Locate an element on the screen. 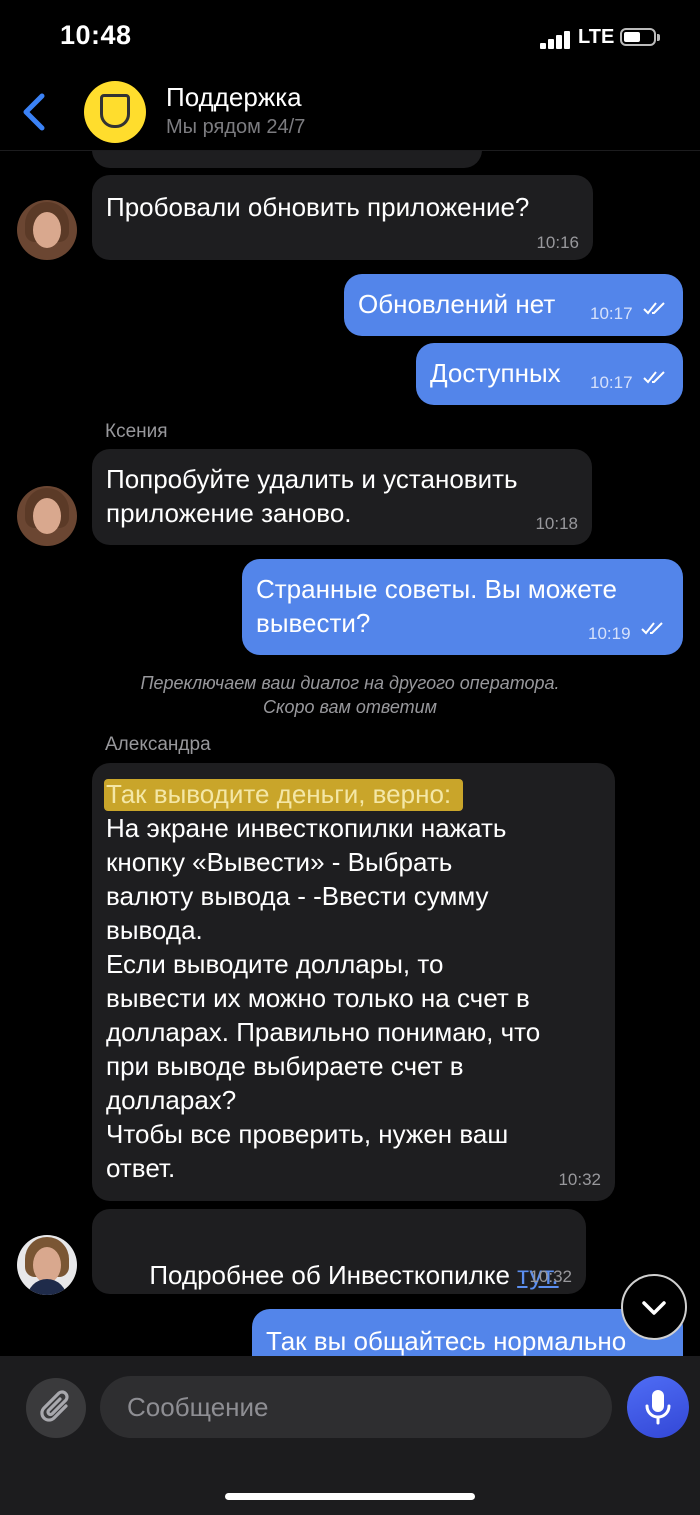 The width and height of the screenshot is (700, 1515). signal-icon is located at coordinates (556, 39).